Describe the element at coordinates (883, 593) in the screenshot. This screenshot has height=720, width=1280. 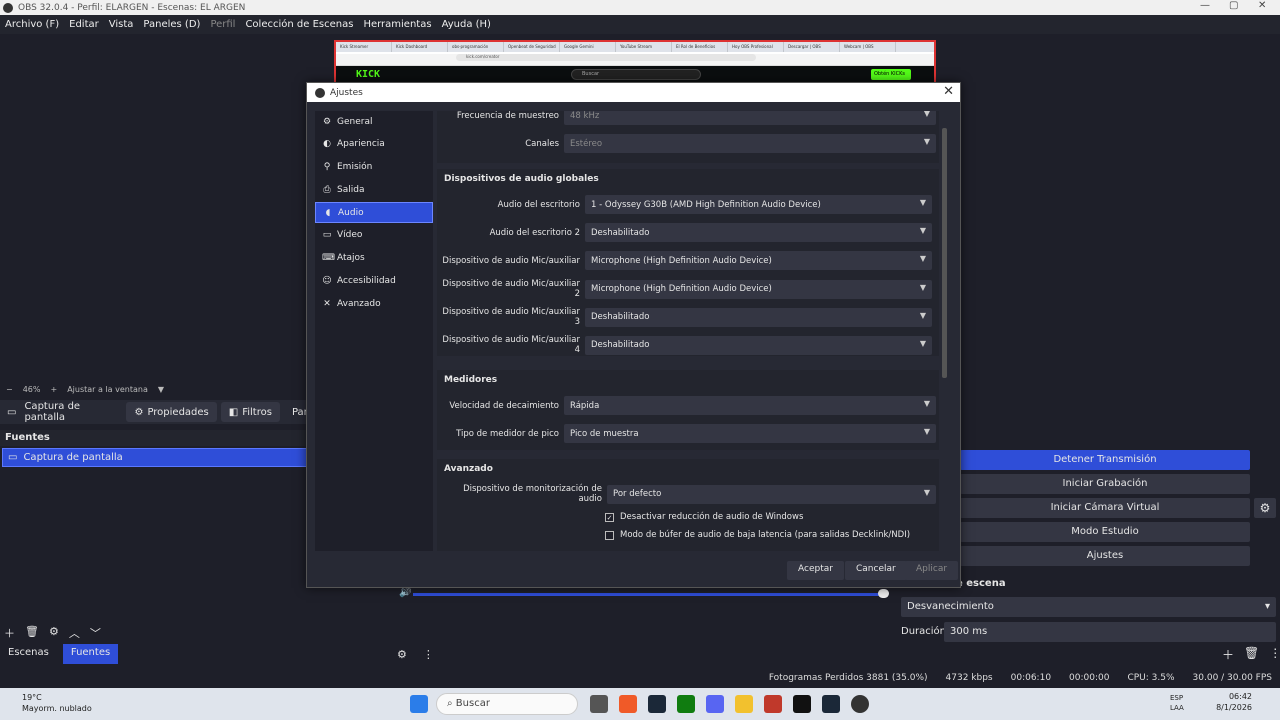
I see `volume-slider-handle` at that location.